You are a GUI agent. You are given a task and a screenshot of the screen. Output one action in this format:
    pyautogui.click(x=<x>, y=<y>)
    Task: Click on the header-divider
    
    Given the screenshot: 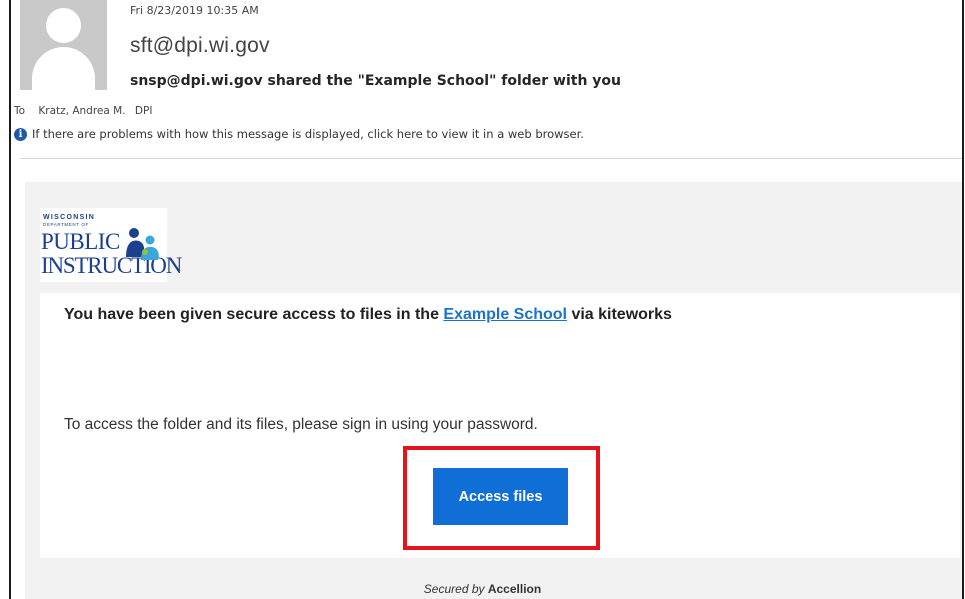 What is the action you would take?
    pyautogui.click(x=491, y=158)
    